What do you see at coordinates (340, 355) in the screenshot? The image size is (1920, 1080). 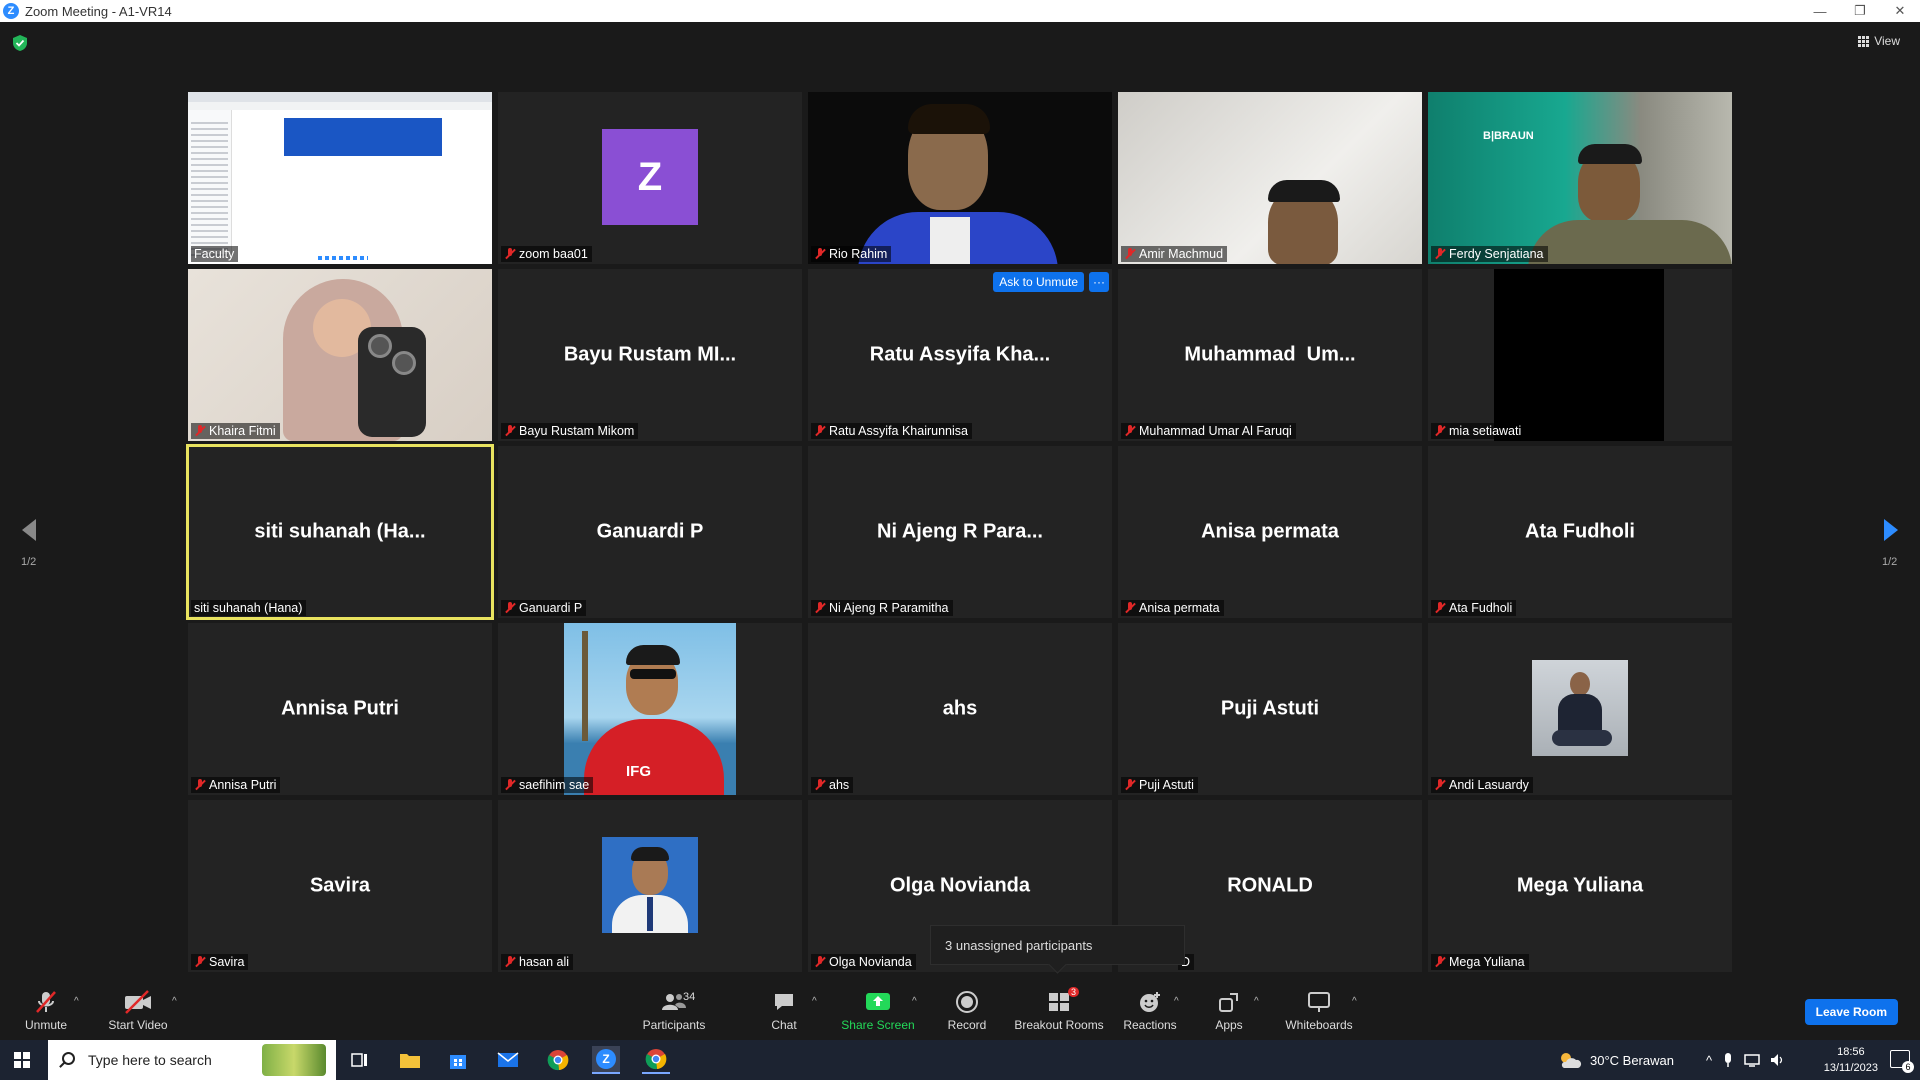 I see `participant-tile-khaira-fitmi: Khaira Fitmi` at bounding box center [340, 355].